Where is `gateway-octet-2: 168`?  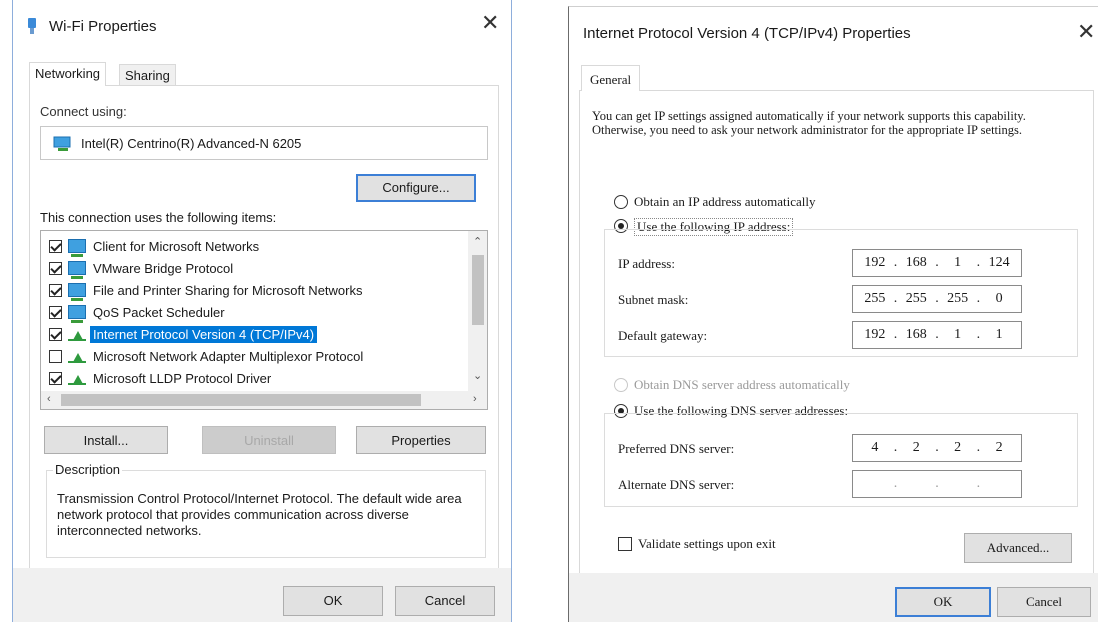
gateway-octet-2: 168 is located at coordinates (916, 334).